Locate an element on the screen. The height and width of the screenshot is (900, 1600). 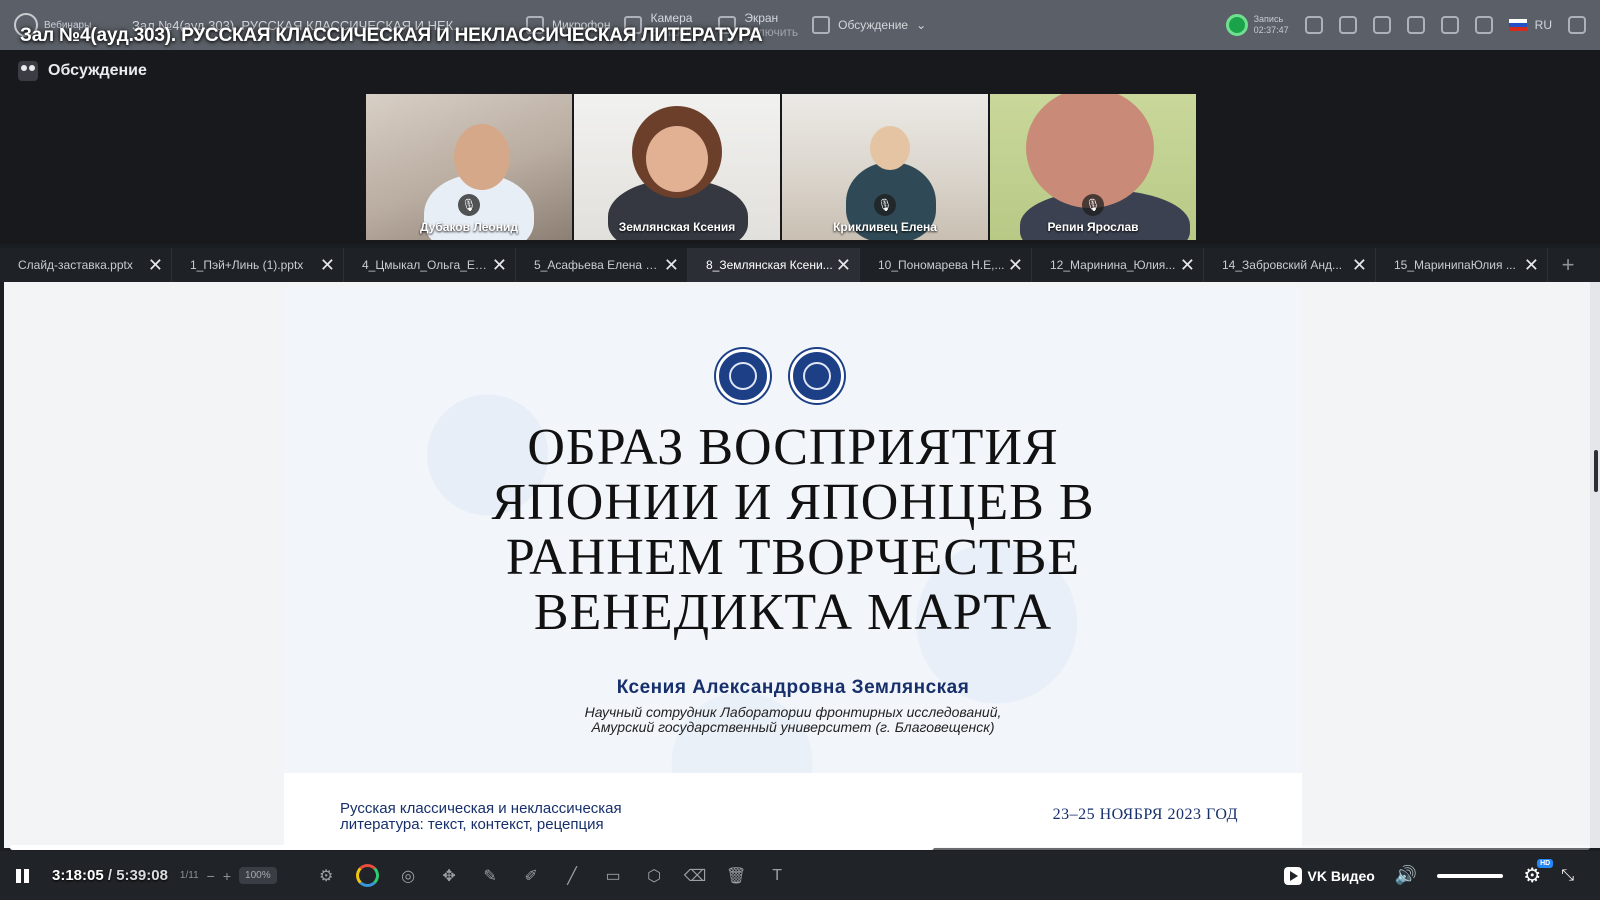
university-seal-icon is located at coordinates (743, 376).